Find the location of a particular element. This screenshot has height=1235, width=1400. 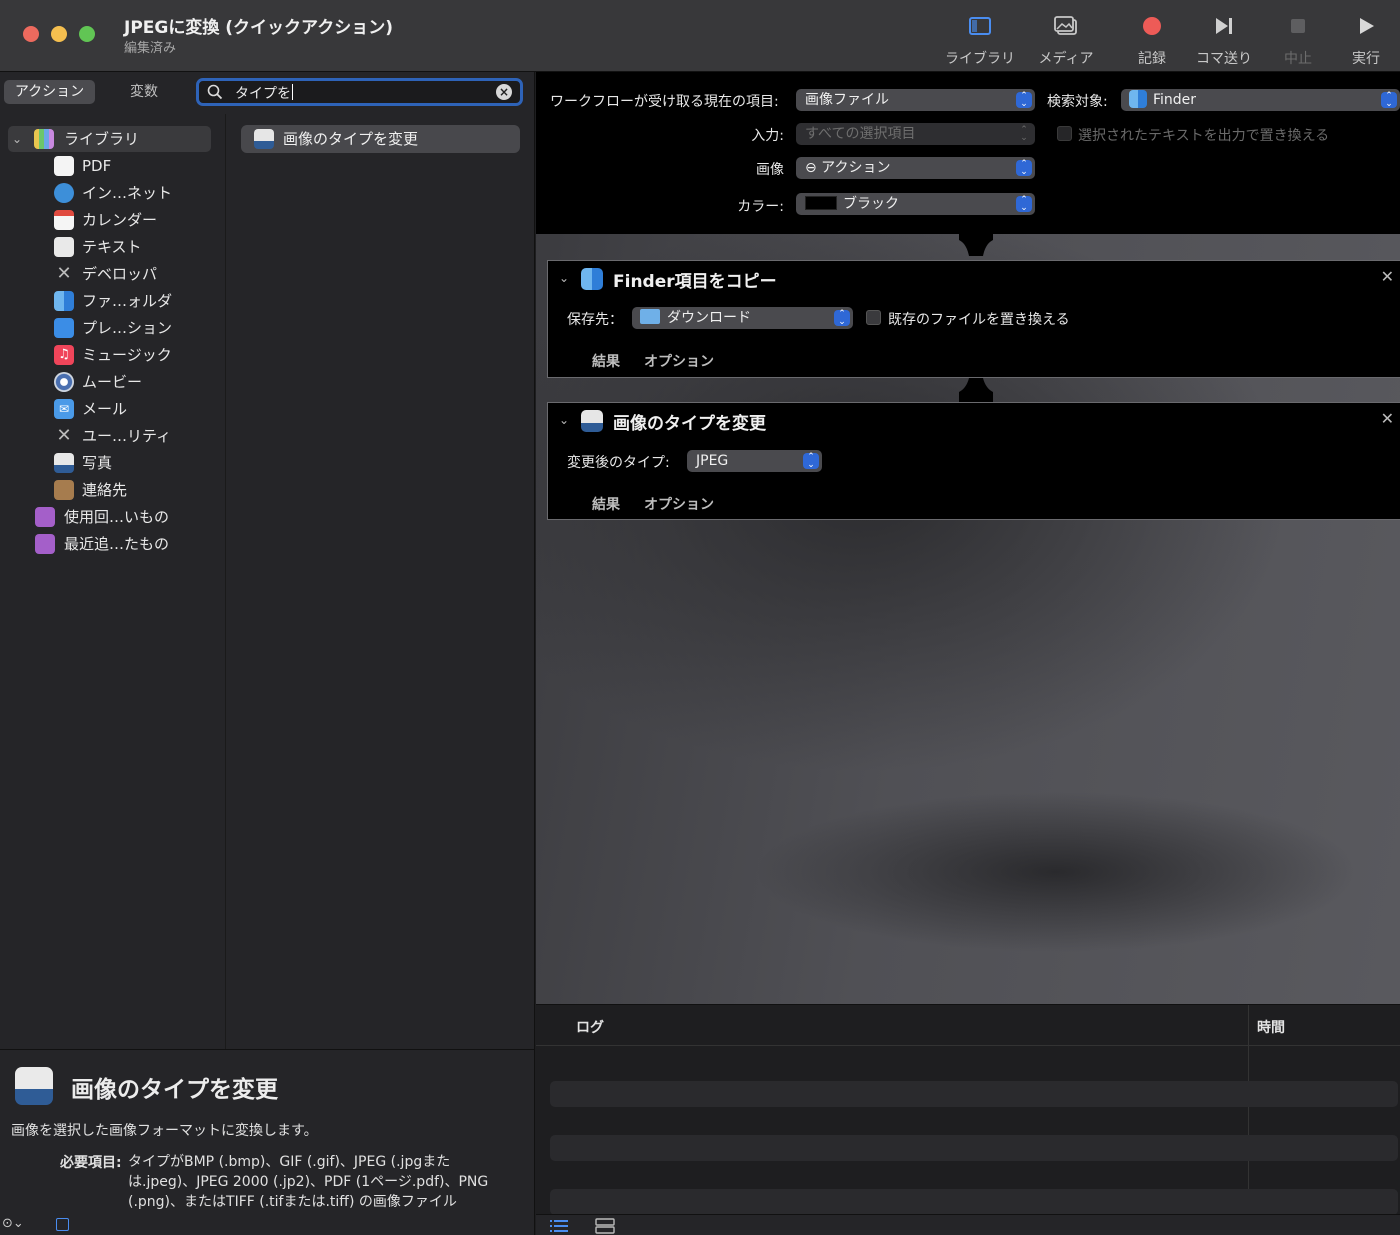

library-icon is located at coordinates (44, 139).